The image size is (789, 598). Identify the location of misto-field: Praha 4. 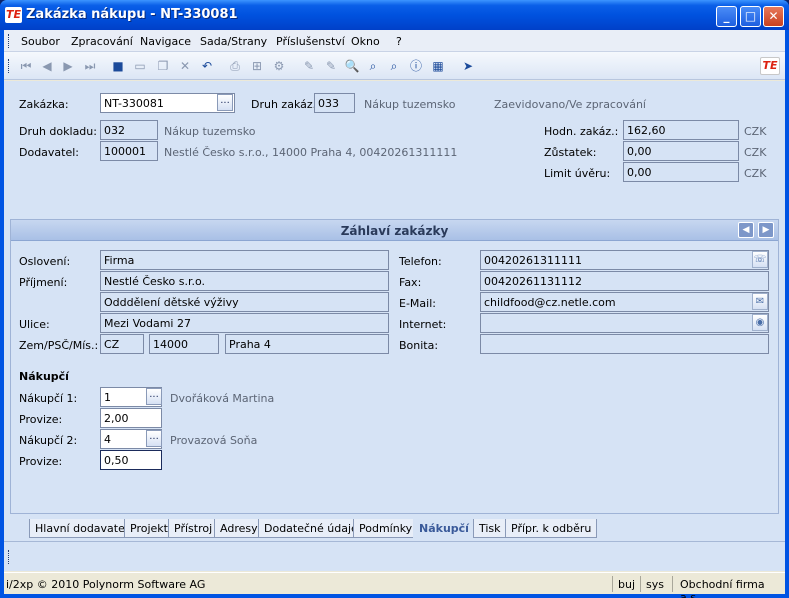
(307, 344).